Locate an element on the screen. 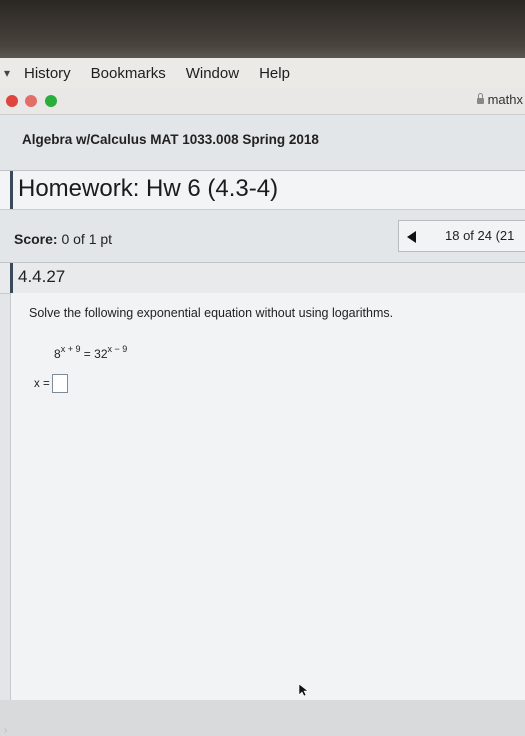  homework-header: Homework: Hw 6 (4.3-4) is located at coordinates (262, 190).